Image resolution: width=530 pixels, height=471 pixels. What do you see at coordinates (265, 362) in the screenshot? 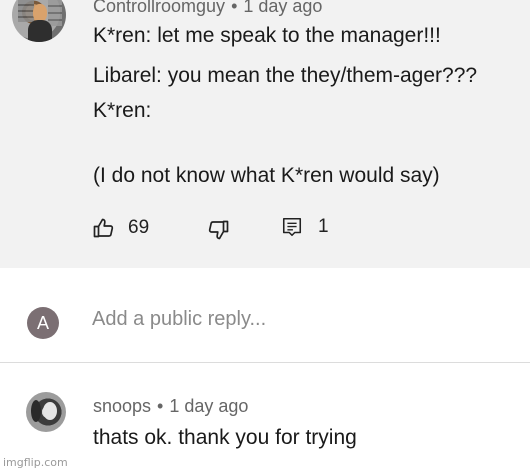
I see `divider` at bounding box center [265, 362].